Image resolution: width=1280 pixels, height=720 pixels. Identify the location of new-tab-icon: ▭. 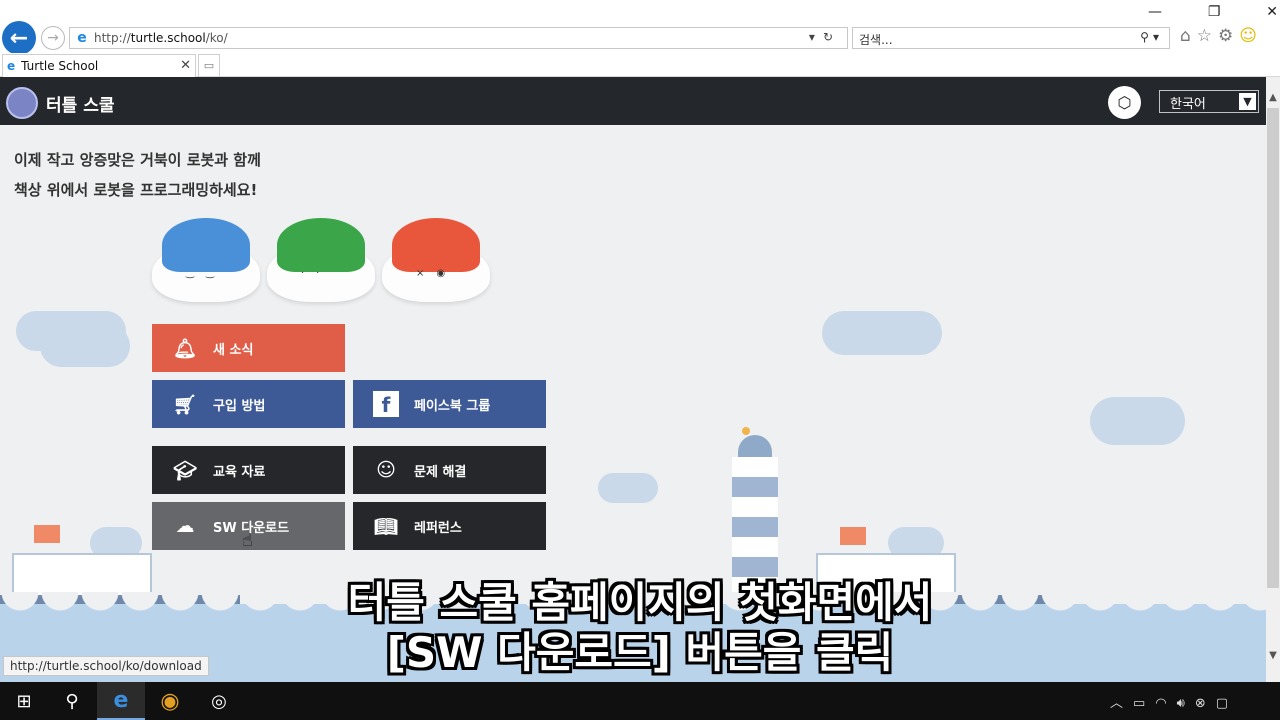
(209, 65).